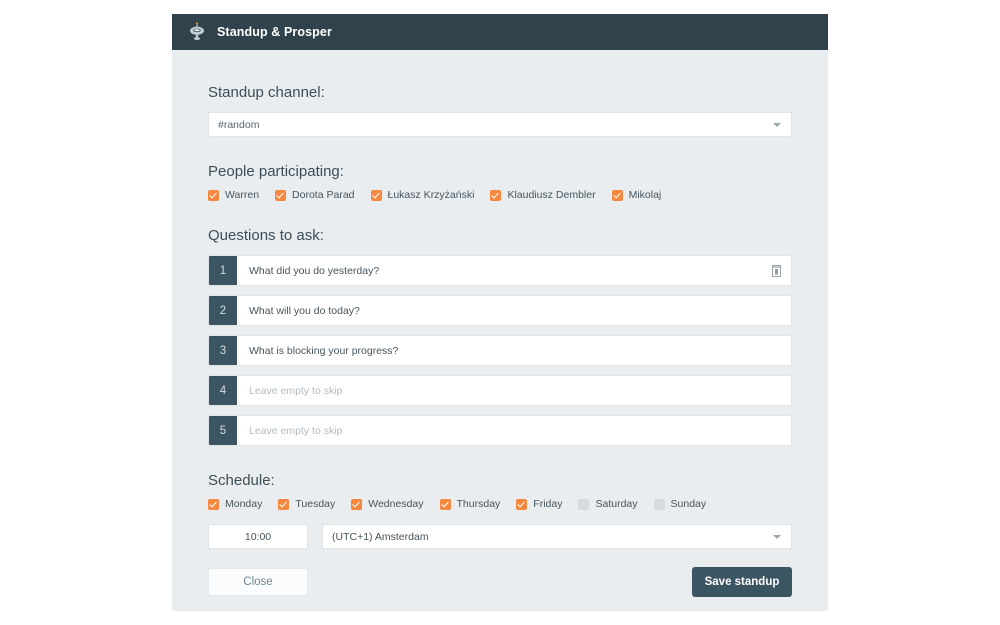  Describe the element at coordinates (380, 536) in the screenshot. I see `timezone-selected-value: (UTC+1) Amsterdam` at that location.